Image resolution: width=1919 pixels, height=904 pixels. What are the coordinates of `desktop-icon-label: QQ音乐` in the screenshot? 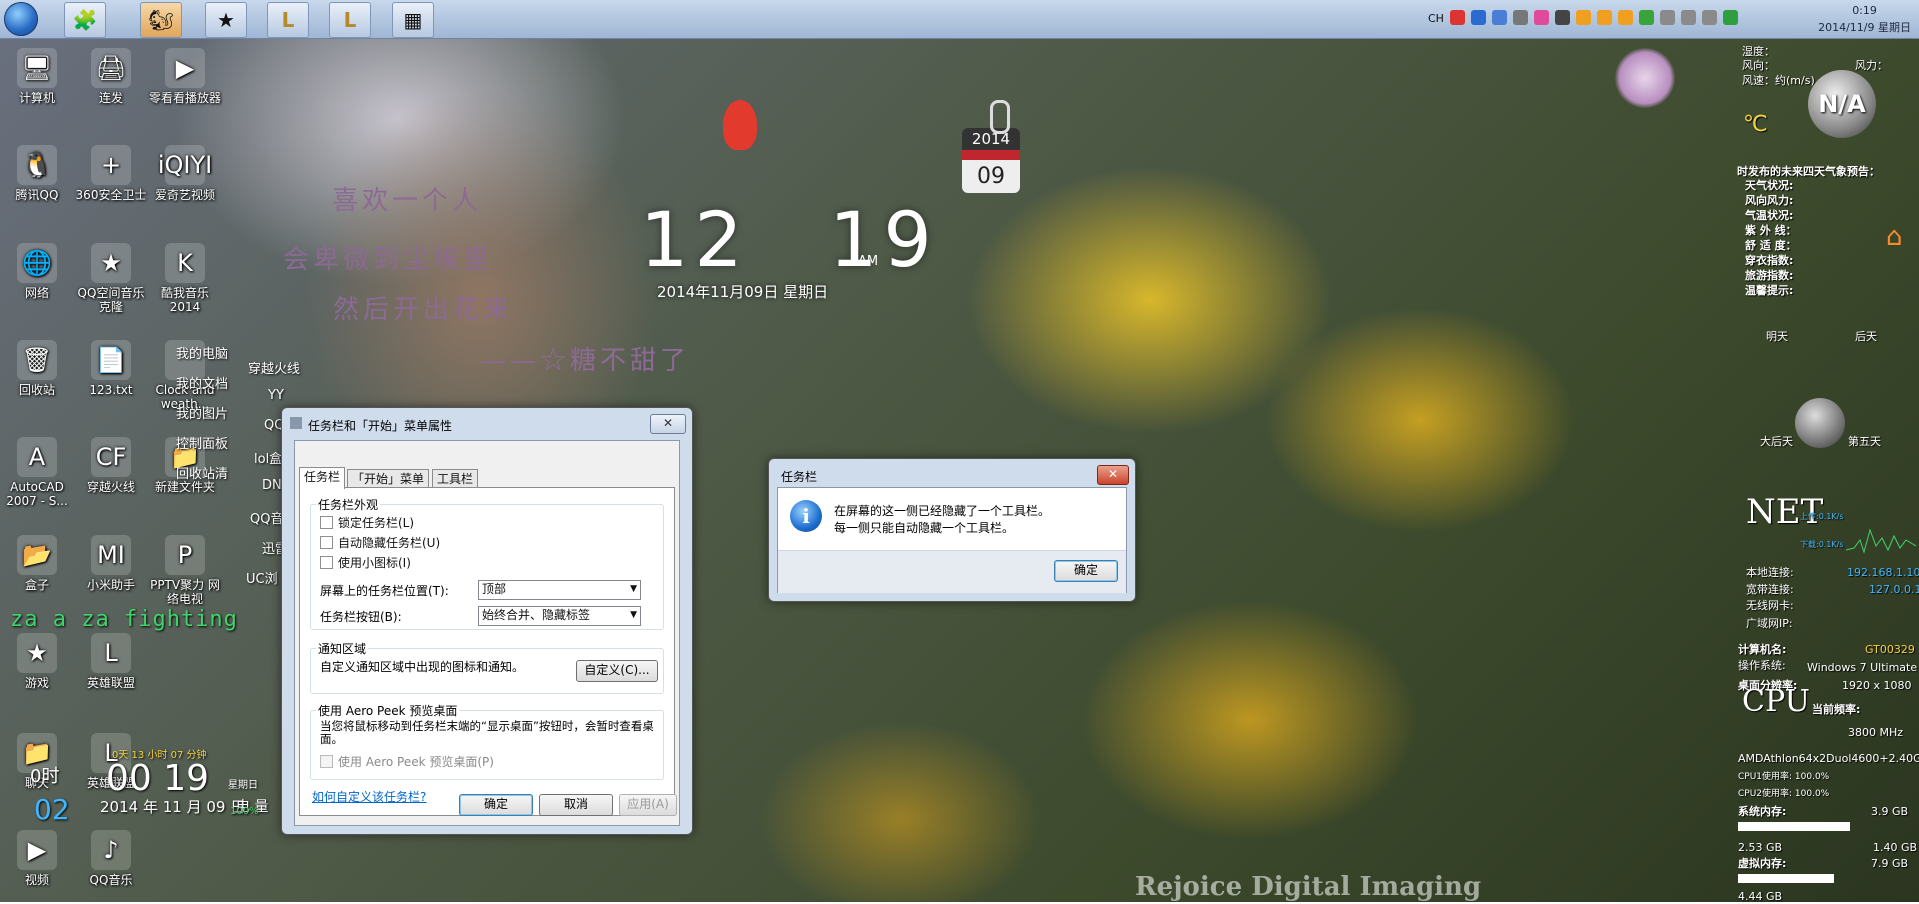 It's located at (111, 880).